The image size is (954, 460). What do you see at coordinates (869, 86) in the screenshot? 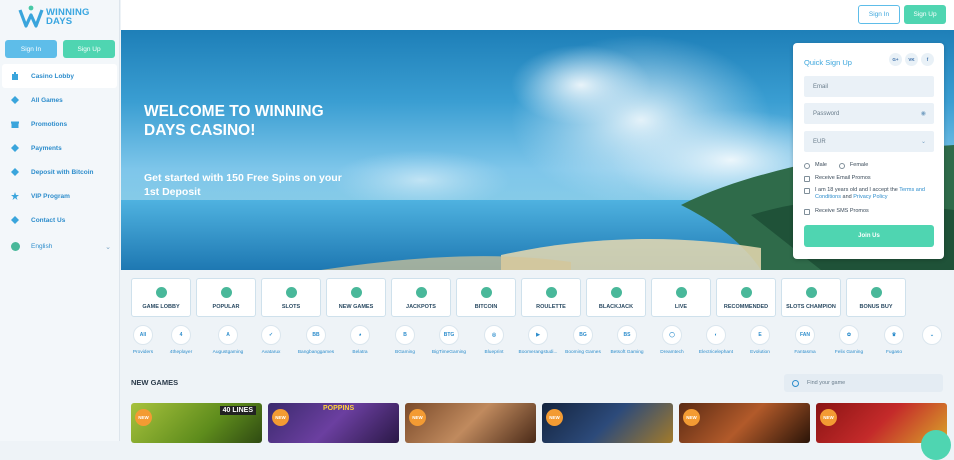
I see `email-field: Email` at bounding box center [869, 86].